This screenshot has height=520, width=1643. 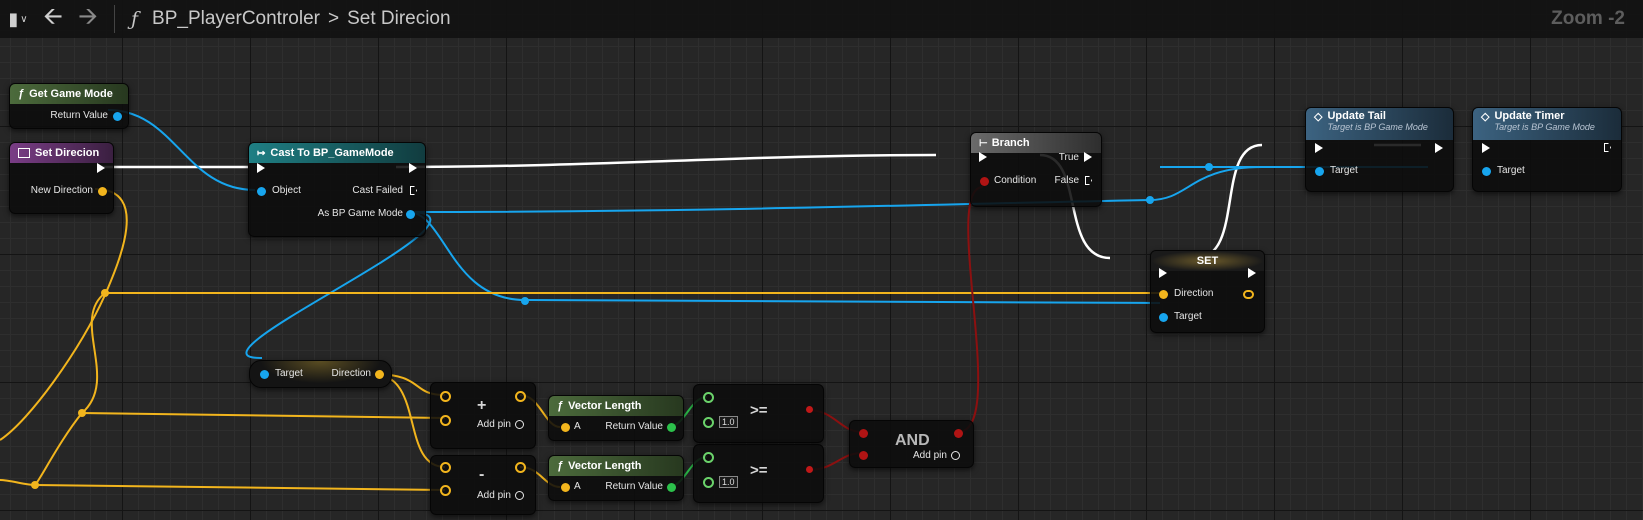 What do you see at coordinates (955, 455) in the screenshot?
I see `plus-circle-icon` at bounding box center [955, 455].